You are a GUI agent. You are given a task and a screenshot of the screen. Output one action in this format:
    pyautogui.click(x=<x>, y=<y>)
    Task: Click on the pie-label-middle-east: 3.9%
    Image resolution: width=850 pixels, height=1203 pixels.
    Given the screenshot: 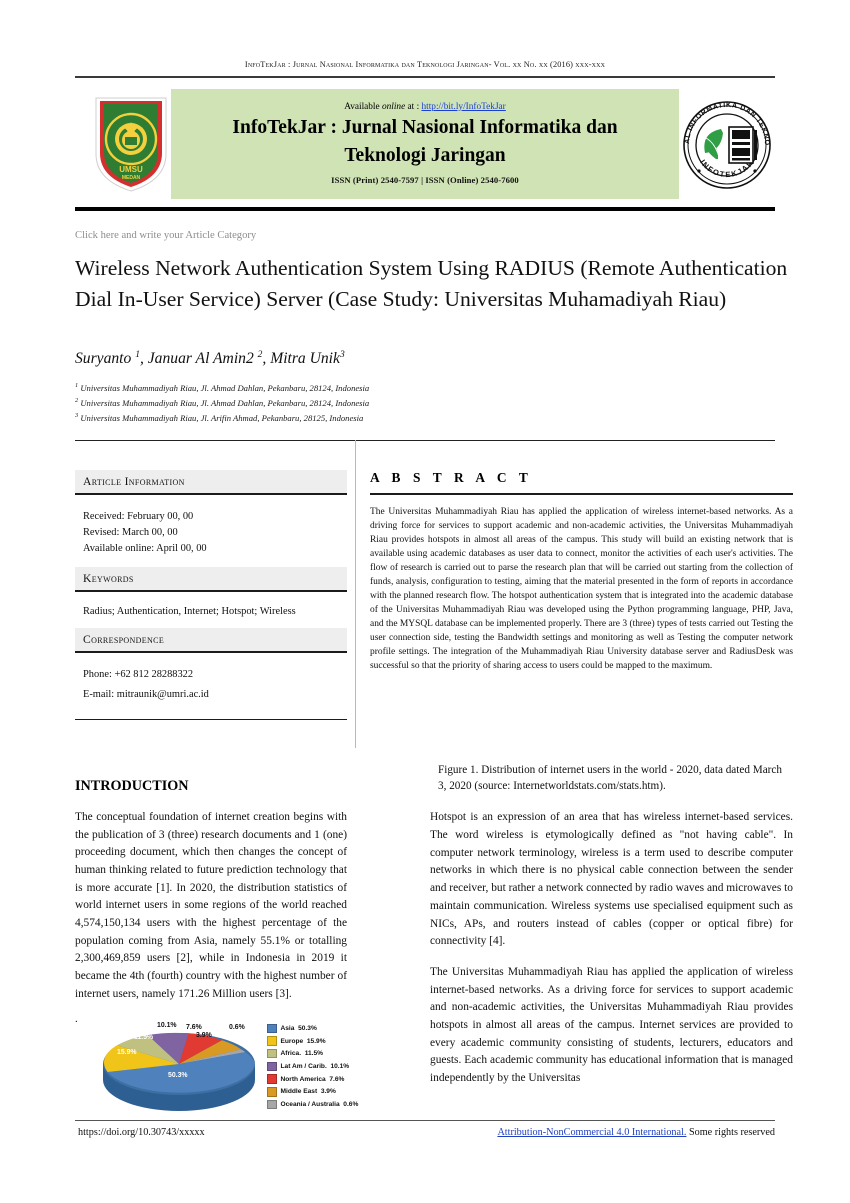 What is the action you would take?
    pyautogui.click(x=204, y=1035)
    